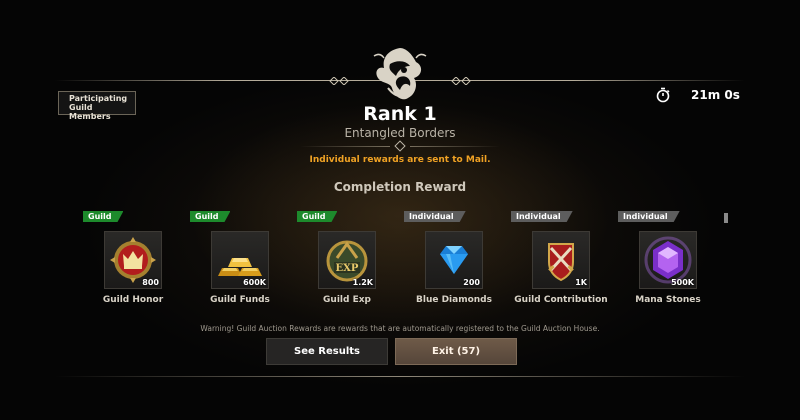  Describe the element at coordinates (345, 146) in the screenshot. I see `subtitle-divider-left` at that location.